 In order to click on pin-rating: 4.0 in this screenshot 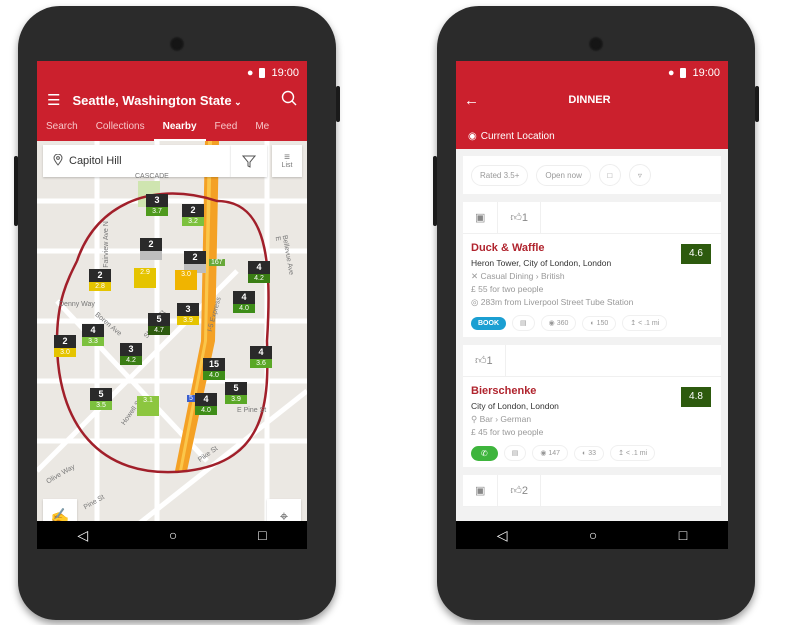, I will do `click(206, 410)`.